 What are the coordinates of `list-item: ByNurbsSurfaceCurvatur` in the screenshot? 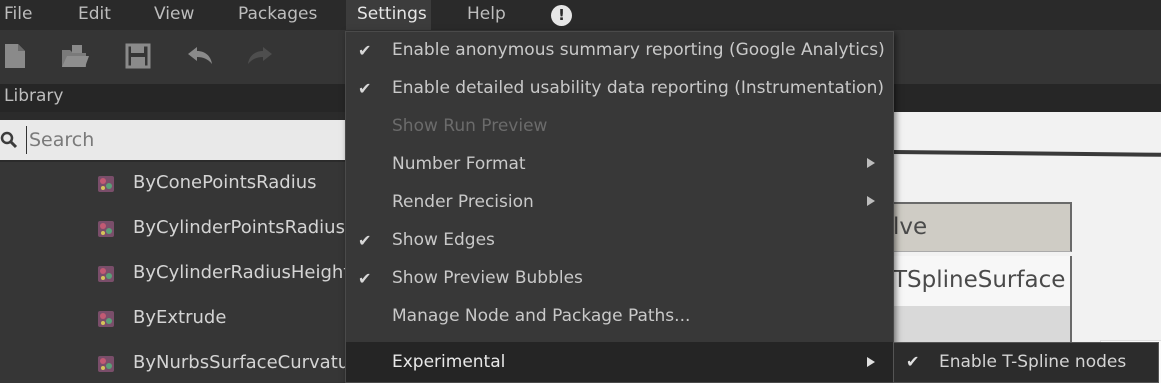 It's located at (178, 362).